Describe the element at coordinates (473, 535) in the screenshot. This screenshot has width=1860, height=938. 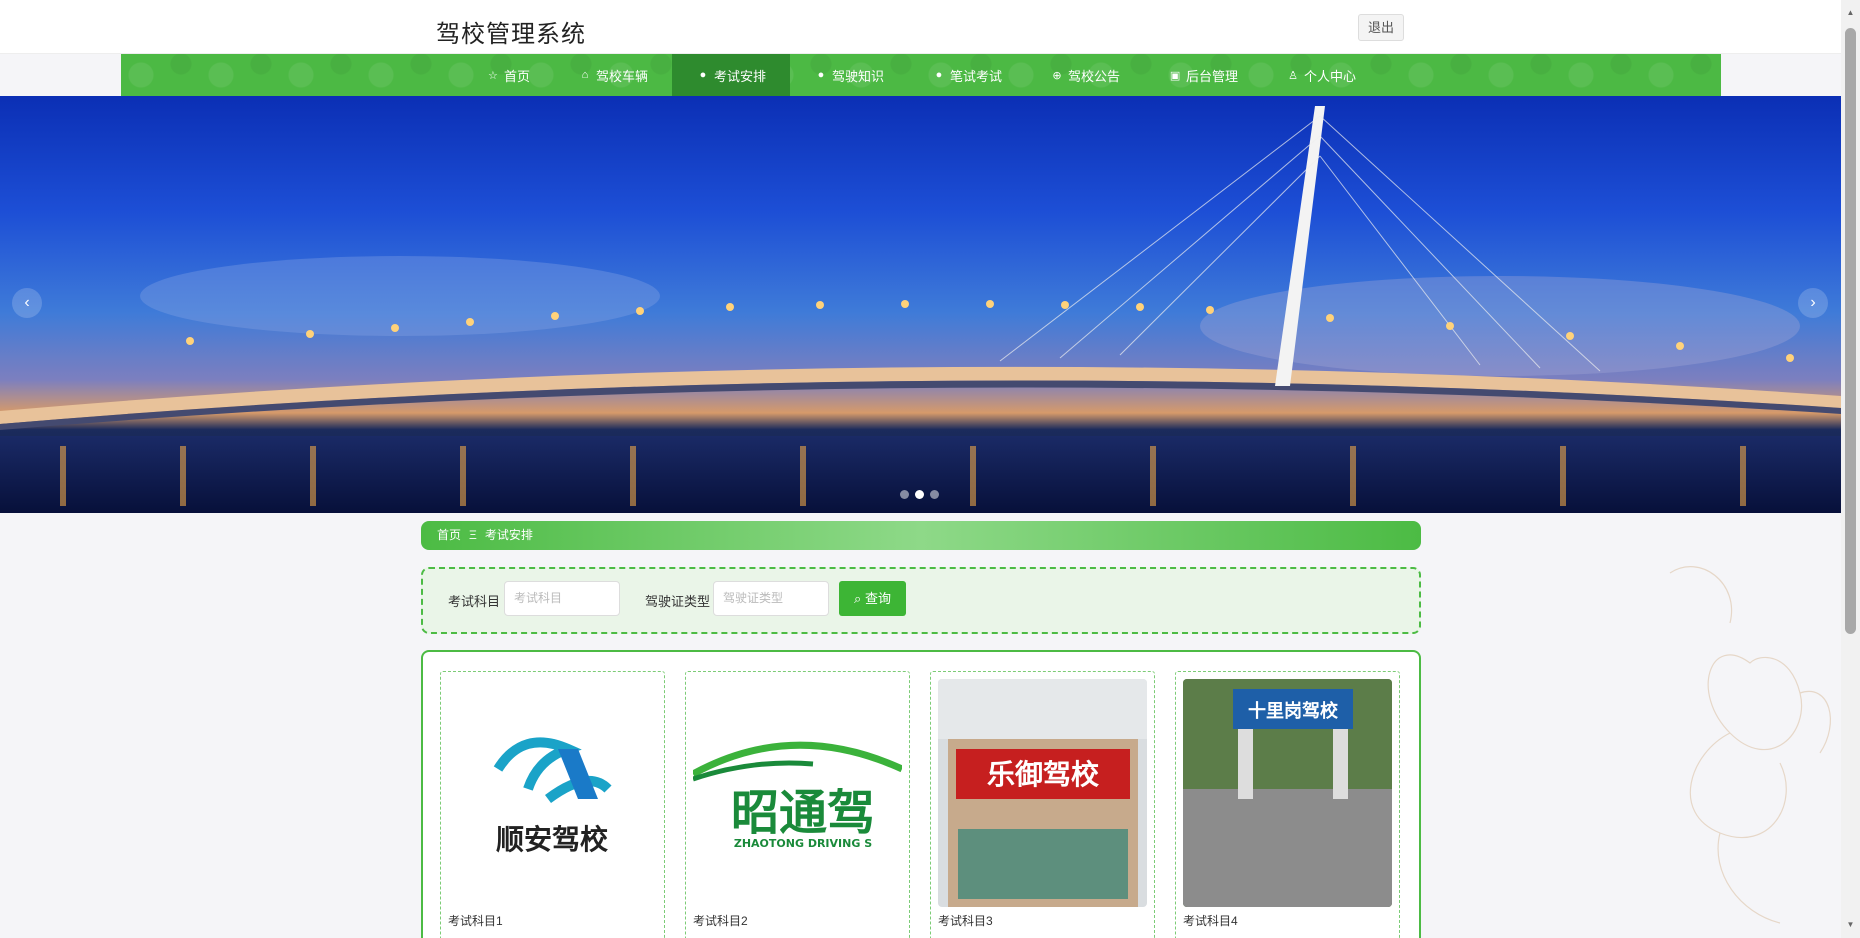
I see `breadcrumb-separator: Ξ` at that location.